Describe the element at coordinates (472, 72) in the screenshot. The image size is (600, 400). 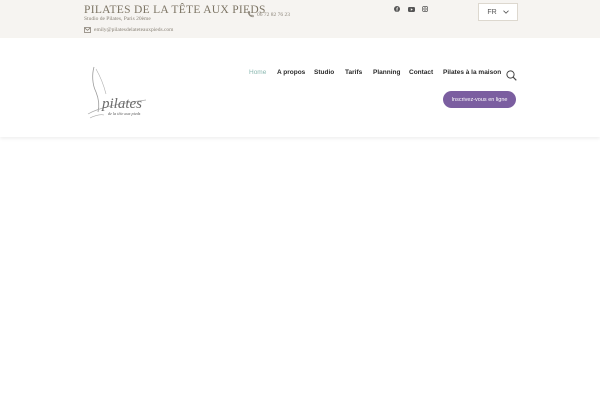
I see `nav-pilates-maison: Pilates à la maison` at that location.